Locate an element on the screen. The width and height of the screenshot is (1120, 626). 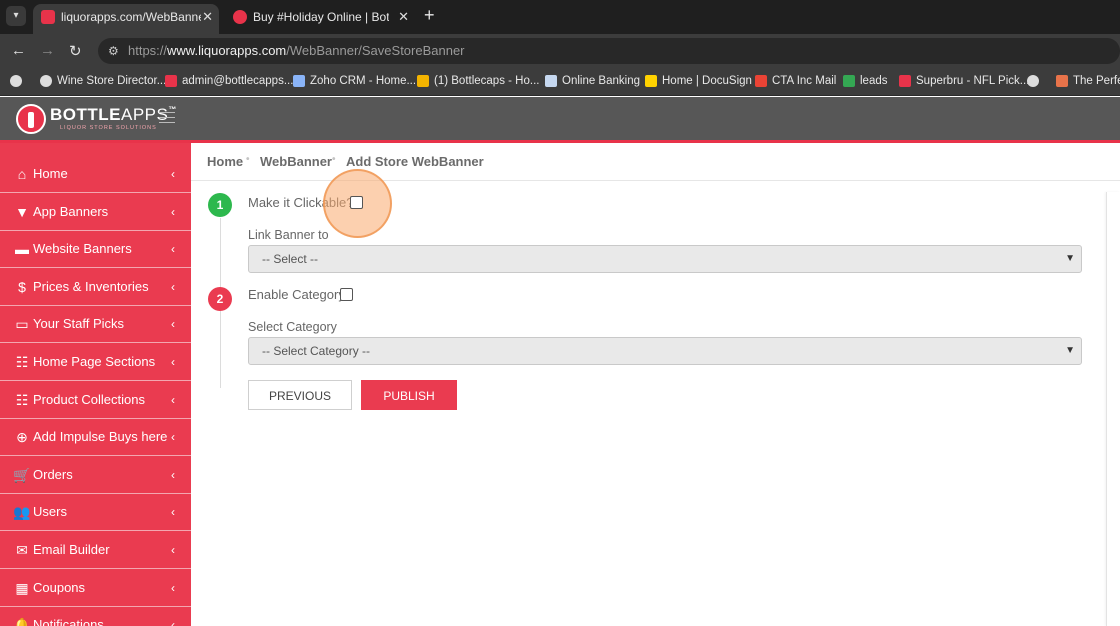
card-icon: ▭ is located at coordinates (22, 324).